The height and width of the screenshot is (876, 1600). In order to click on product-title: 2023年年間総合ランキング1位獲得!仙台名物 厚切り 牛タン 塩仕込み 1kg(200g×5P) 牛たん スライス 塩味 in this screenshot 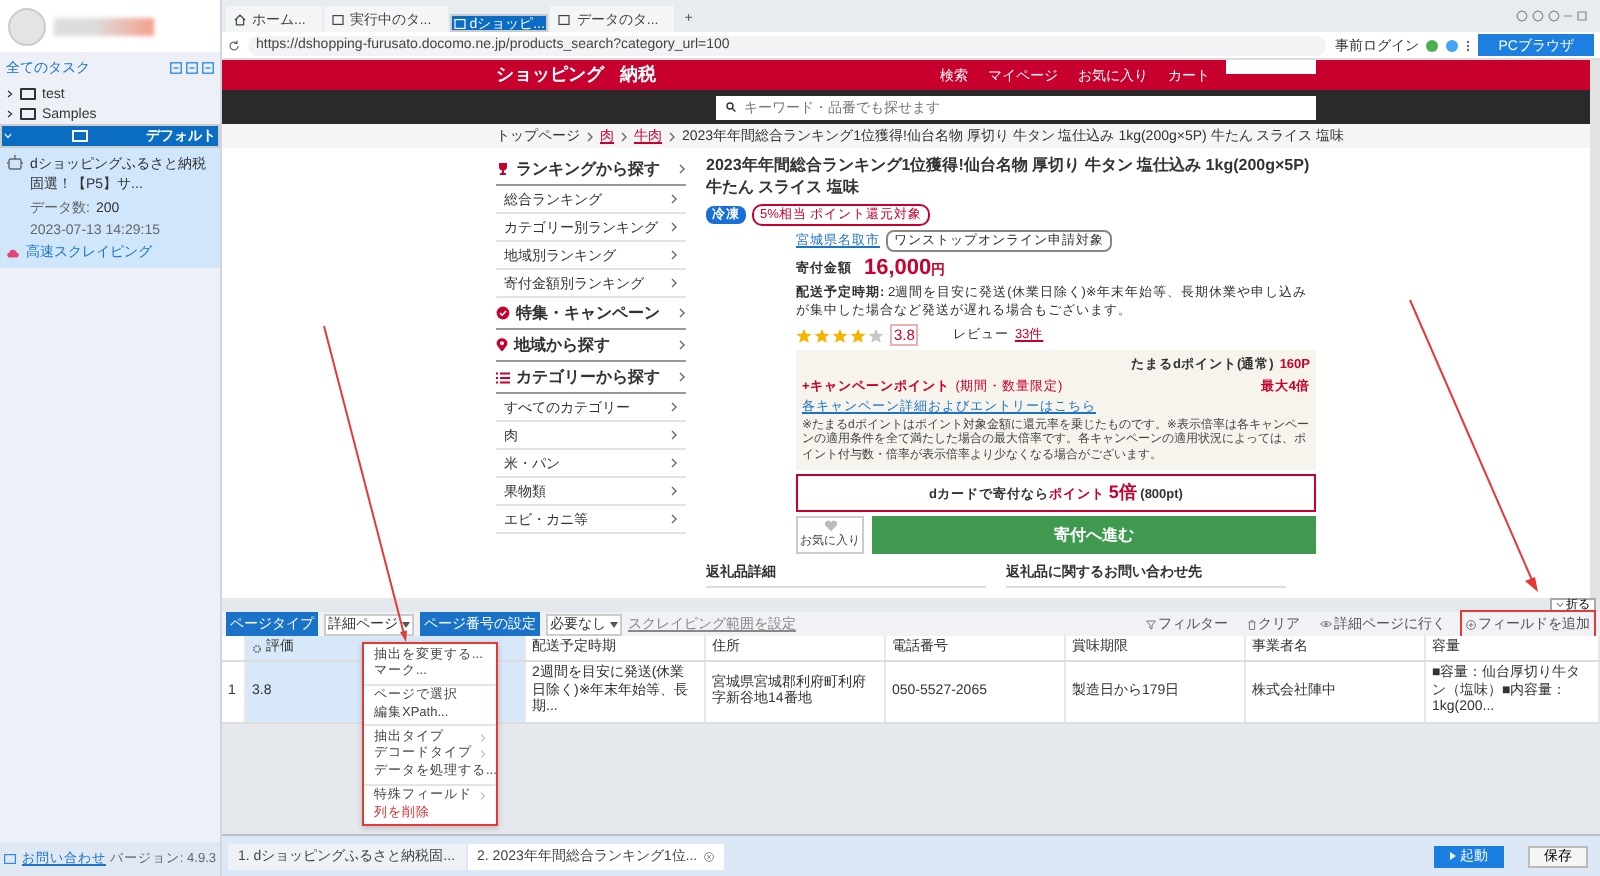, I will do `click(1009, 176)`.